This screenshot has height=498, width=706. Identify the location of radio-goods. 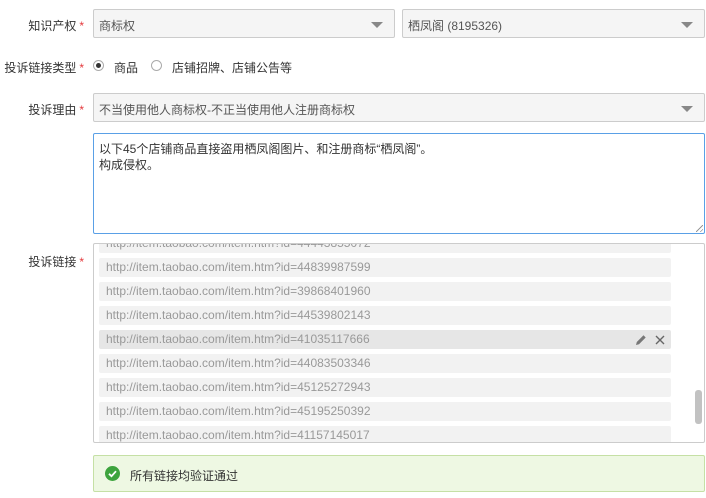
(98, 65).